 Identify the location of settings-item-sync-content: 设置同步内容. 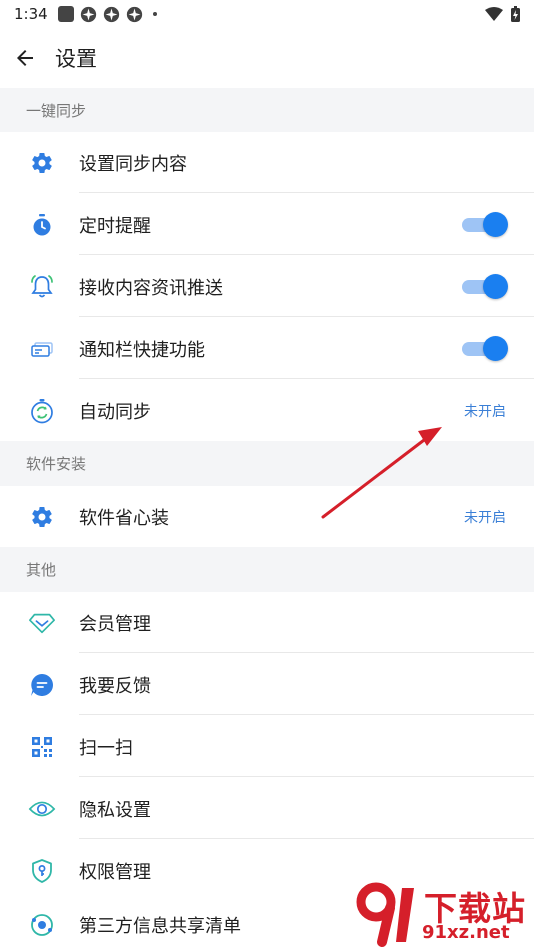
(267, 162).